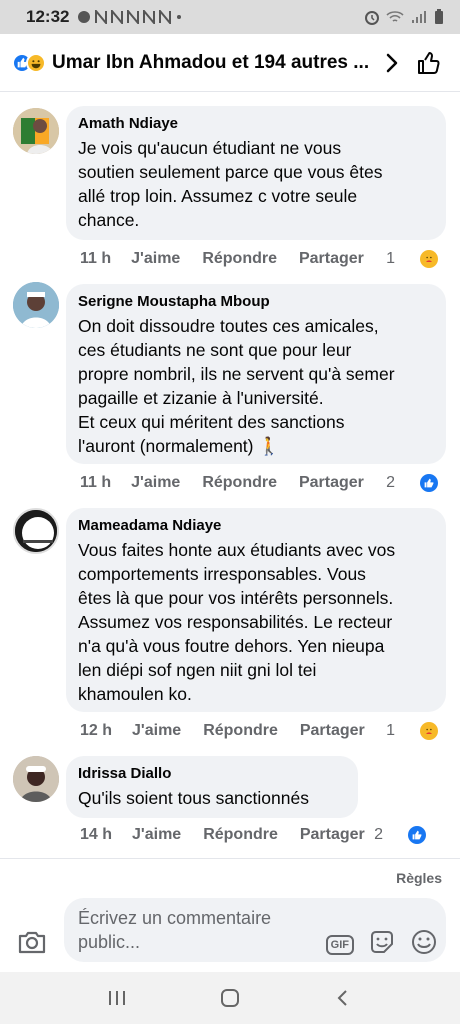 The width and height of the screenshot is (460, 1024). What do you see at coordinates (419, 878) in the screenshot?
I see `rules-link: Règles` at bounding box center [419, 878].